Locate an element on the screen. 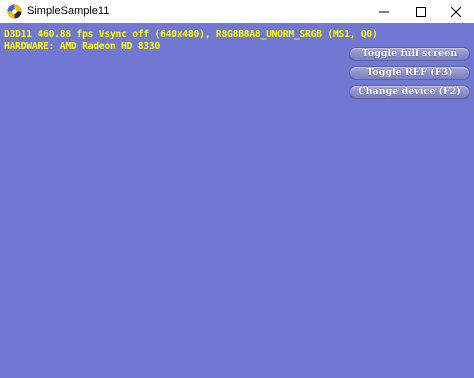 The width and height of the screenshot is (474, 378). close-icon is located at coordinates (456, 11).